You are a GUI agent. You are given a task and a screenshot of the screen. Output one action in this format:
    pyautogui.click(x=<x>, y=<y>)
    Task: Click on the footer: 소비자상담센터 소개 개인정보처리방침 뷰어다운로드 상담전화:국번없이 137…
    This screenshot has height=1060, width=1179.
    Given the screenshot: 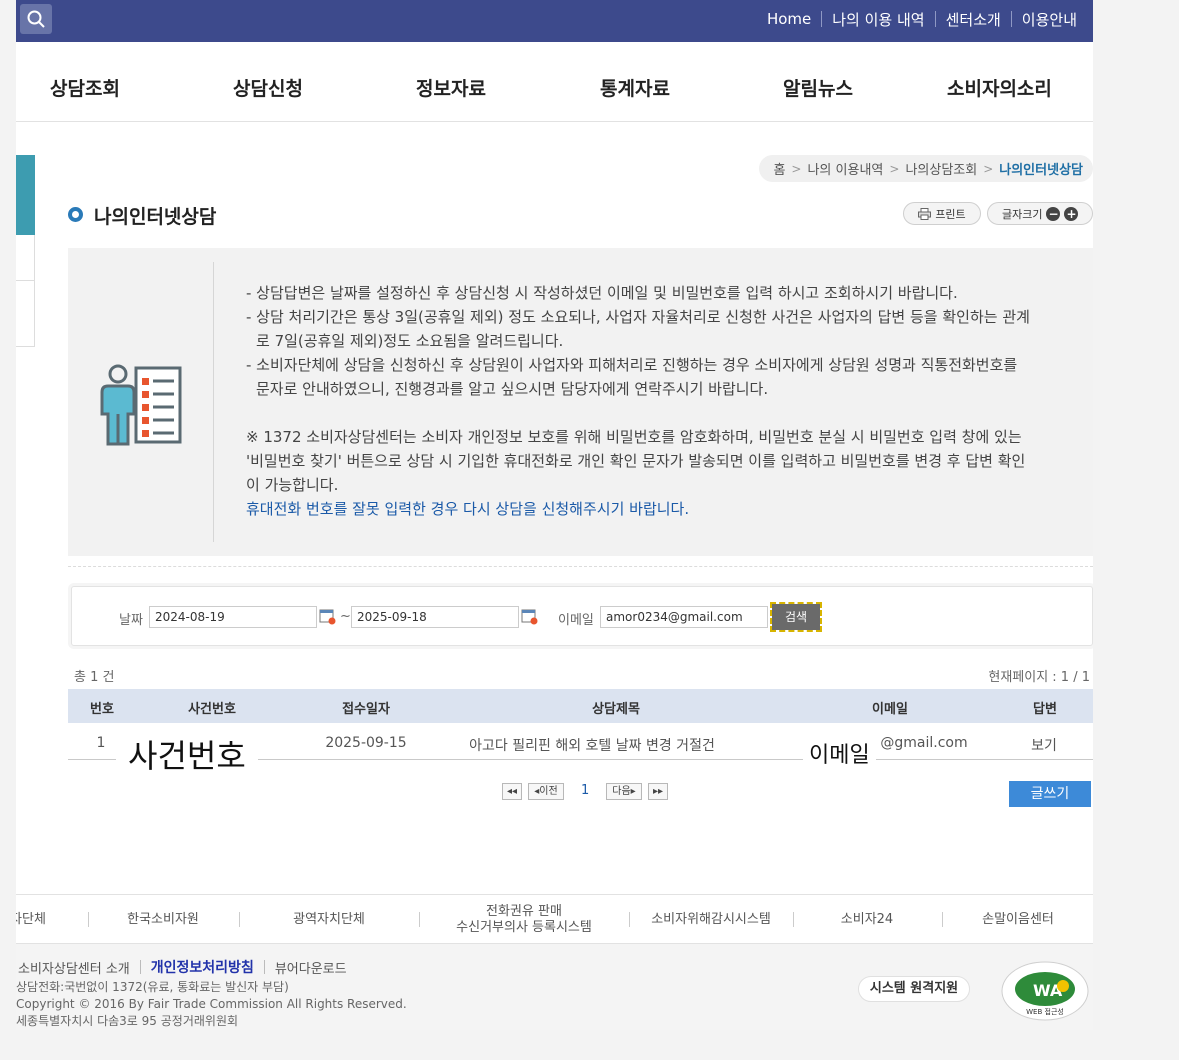 What is the action you would take?
    pyautogui.click(x=554, y=987)
    